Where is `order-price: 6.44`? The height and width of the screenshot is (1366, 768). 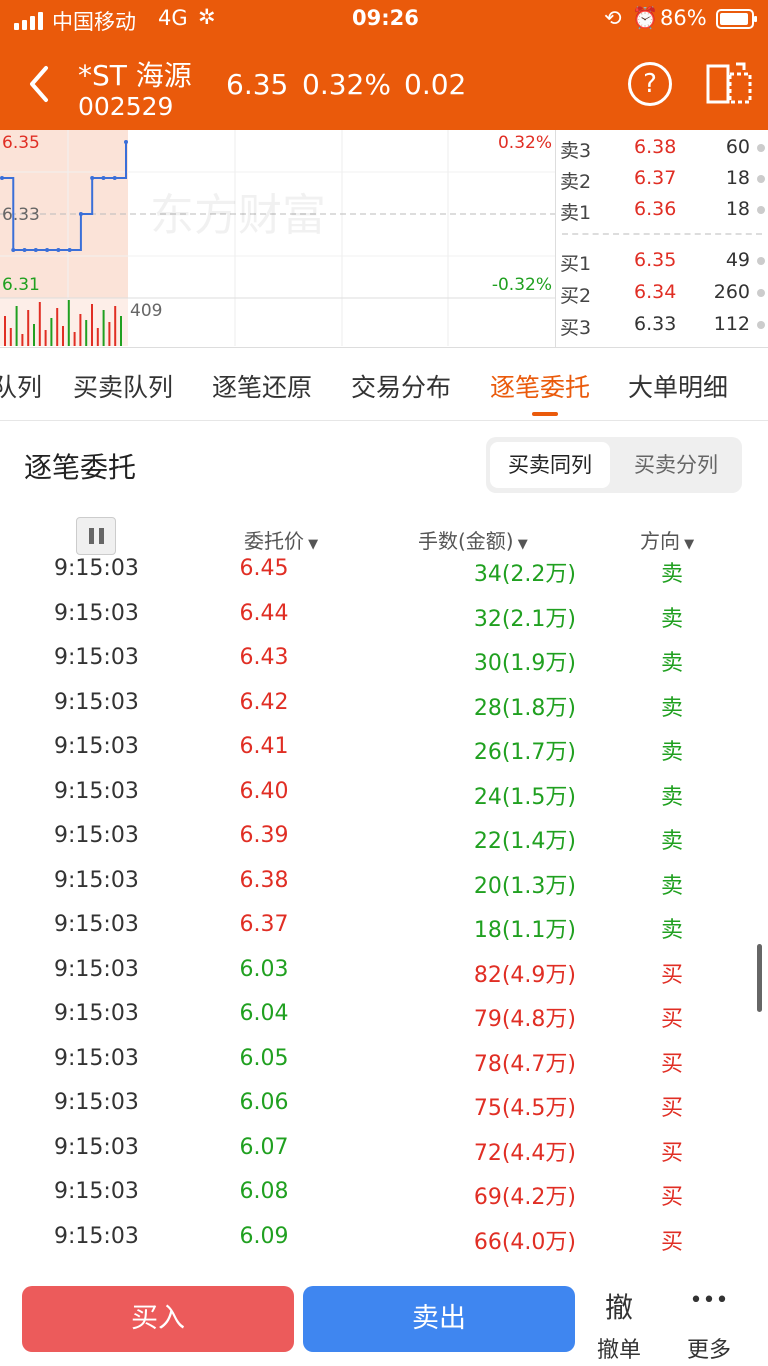 order-price: 6.44 is located at coordinates (264, 613).